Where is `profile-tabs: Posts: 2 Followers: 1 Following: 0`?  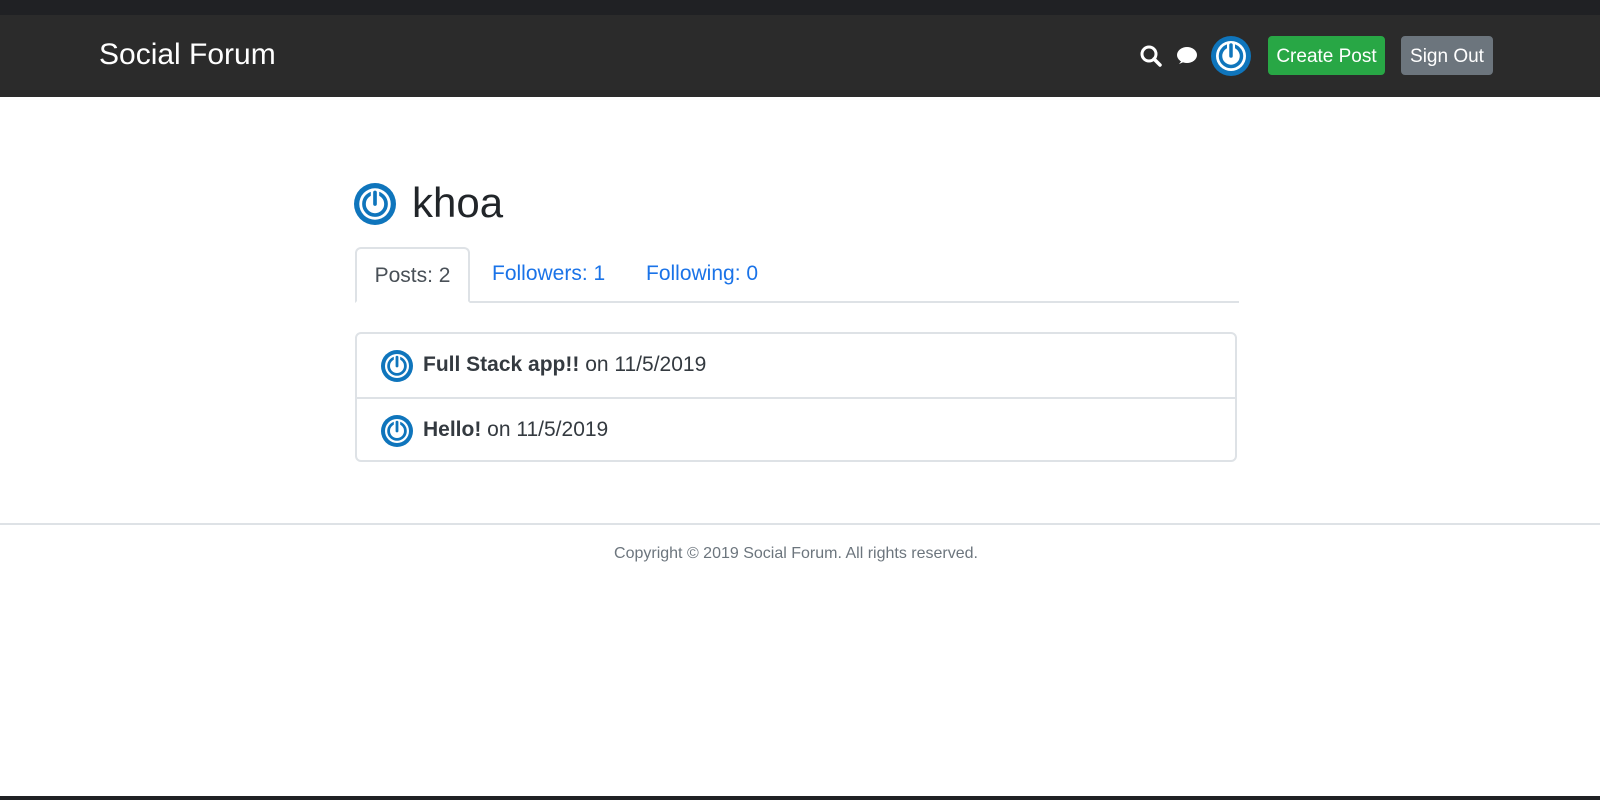
profile-tabs: Posts: 2 Followers: 1 Following: 0 is located at coordinates (797, 275).